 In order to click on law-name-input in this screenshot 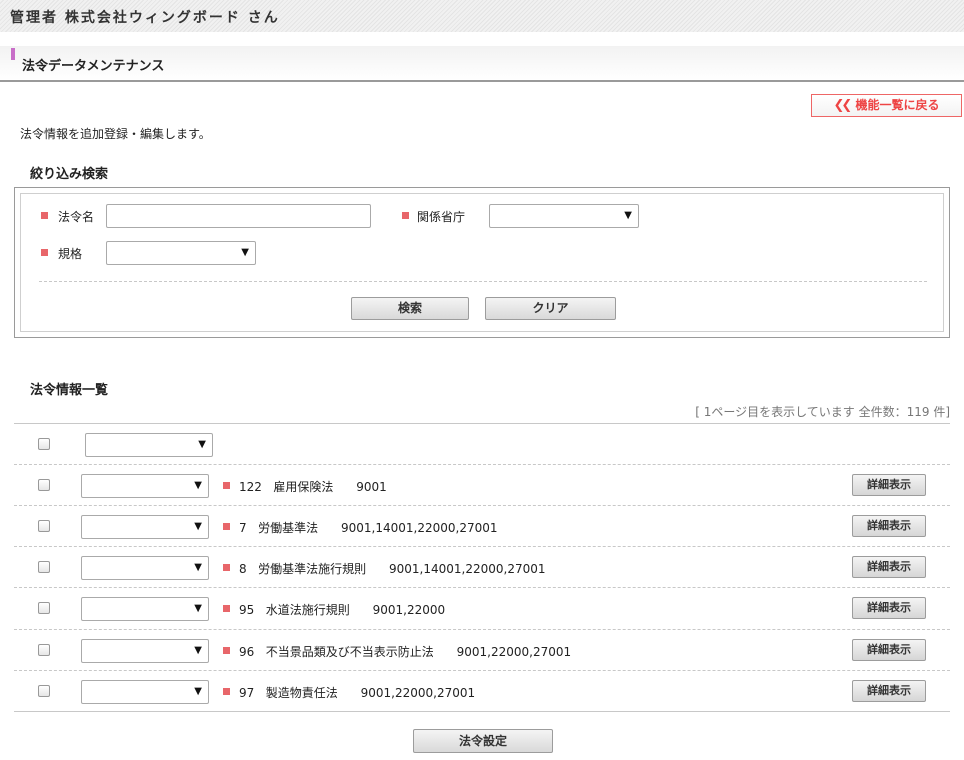, I will do `click(238, 216)`.